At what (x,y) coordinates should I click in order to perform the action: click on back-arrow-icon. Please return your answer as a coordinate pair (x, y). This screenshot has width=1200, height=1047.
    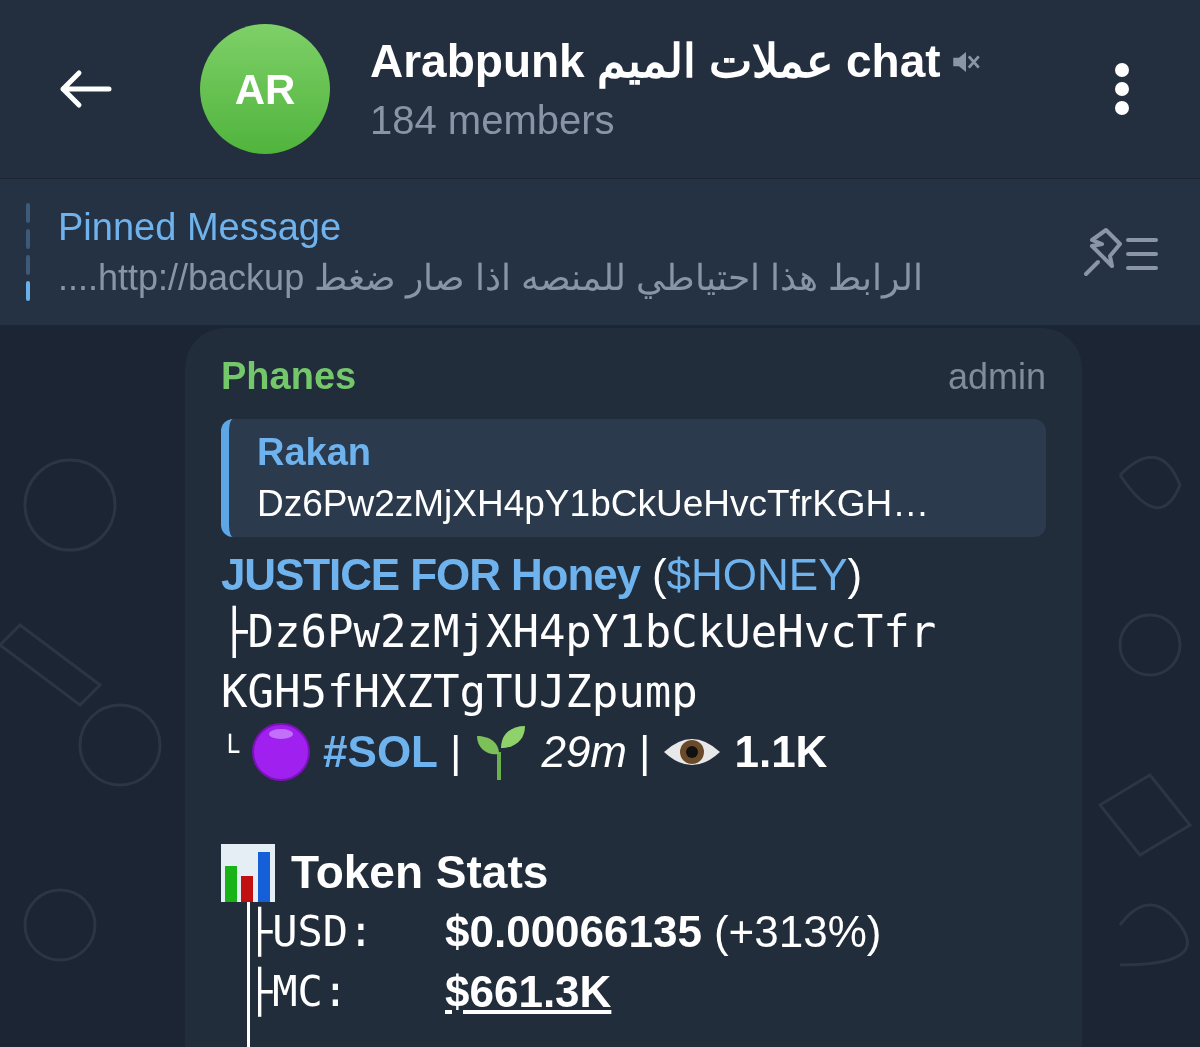
    Looking at the image, I should click on (86, 89).